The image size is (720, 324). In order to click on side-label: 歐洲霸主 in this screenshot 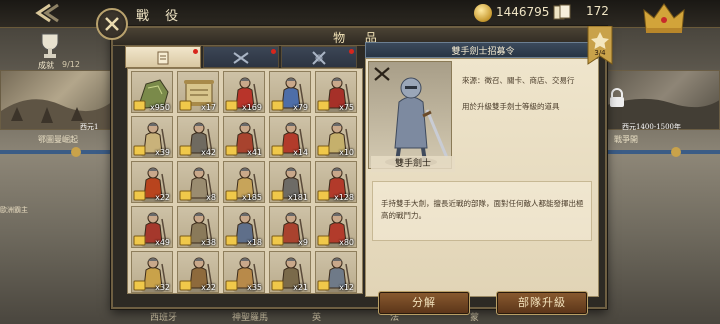, I will do `click(14, 210)`.